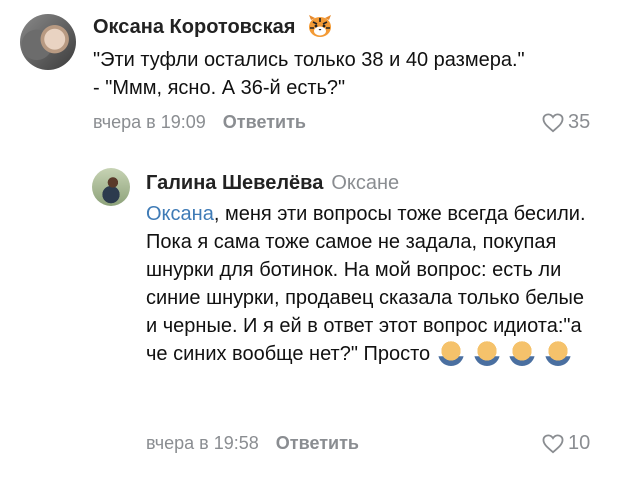  I want to click on comment-meta: вчера в 19:58 Ответить, so click(252, 443).